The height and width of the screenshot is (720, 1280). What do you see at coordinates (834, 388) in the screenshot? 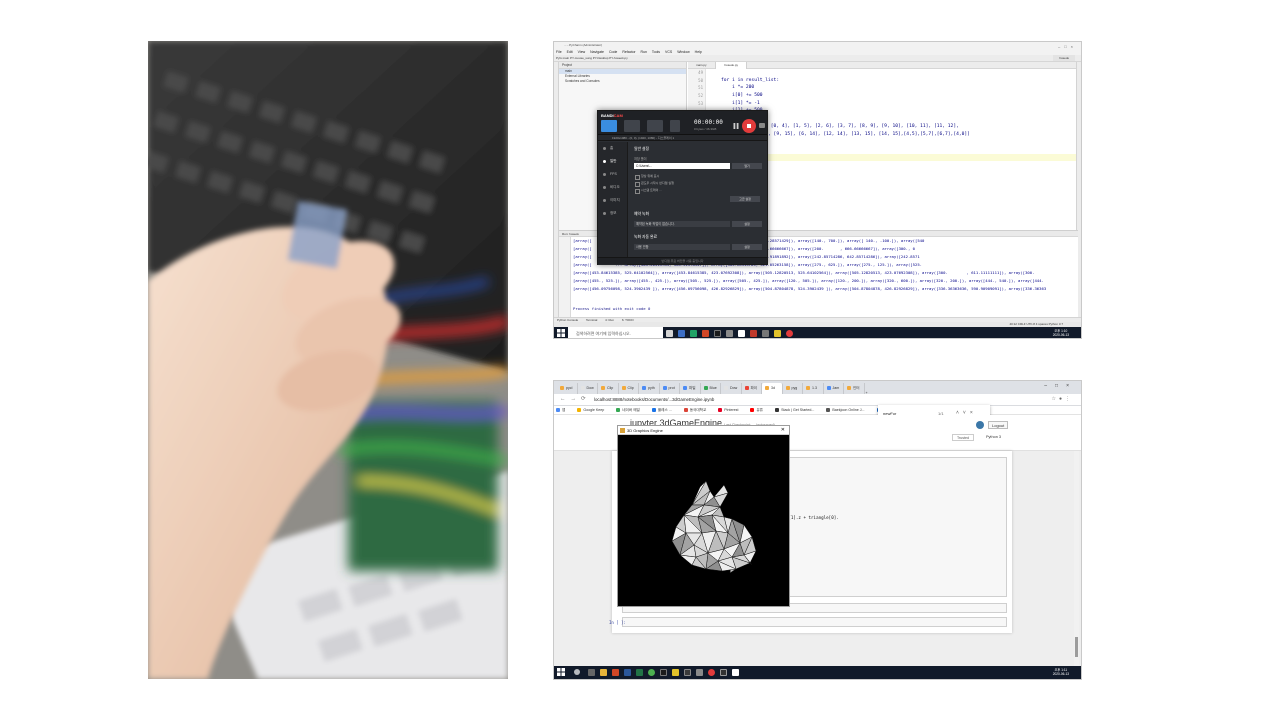
I see `browser-tab: Jam` at bounding box center [834, 388].